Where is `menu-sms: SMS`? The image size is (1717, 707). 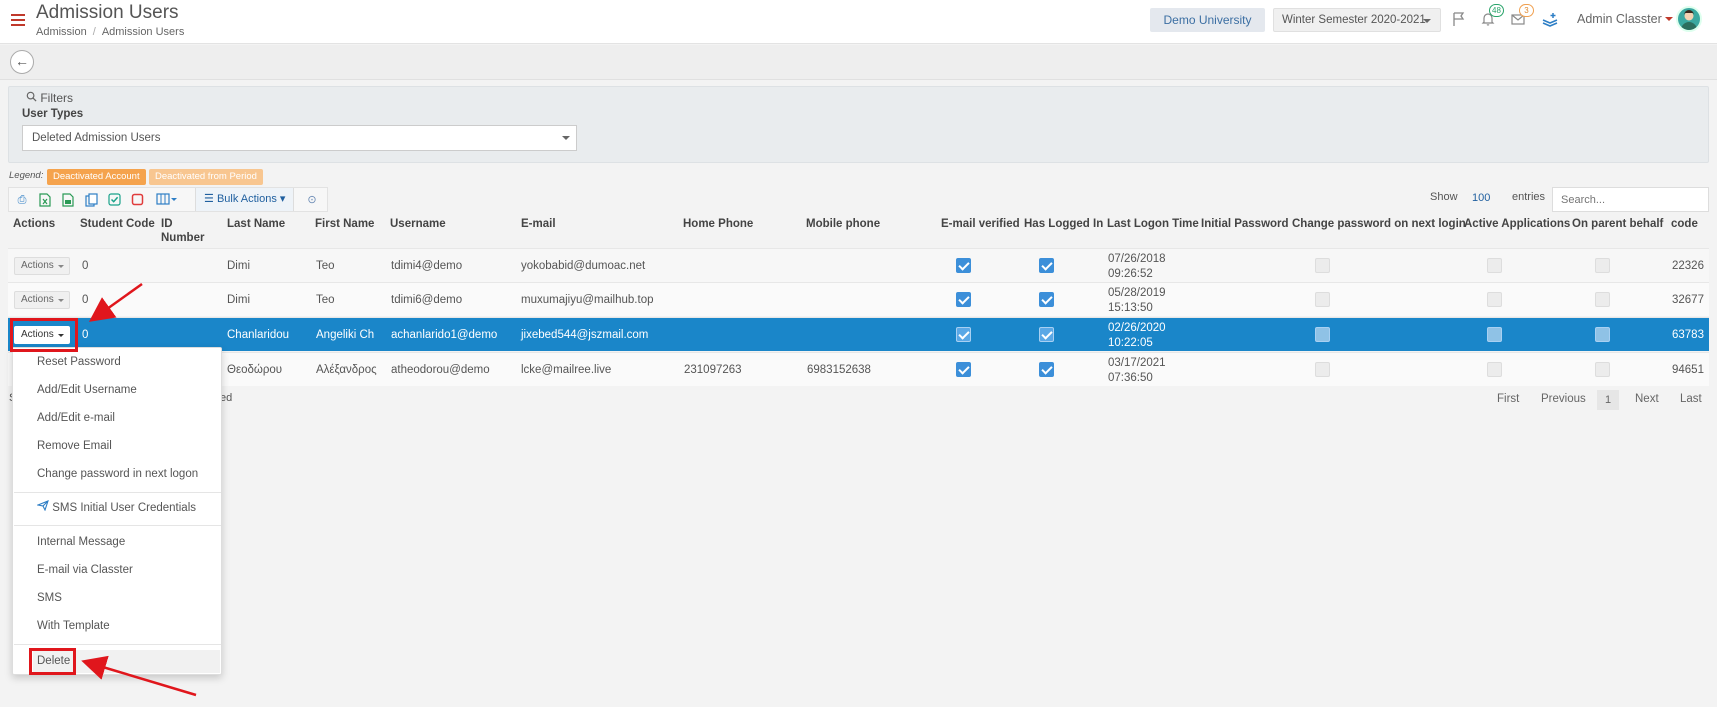
menu-sms: SMS is located at coordinates (49, 598).